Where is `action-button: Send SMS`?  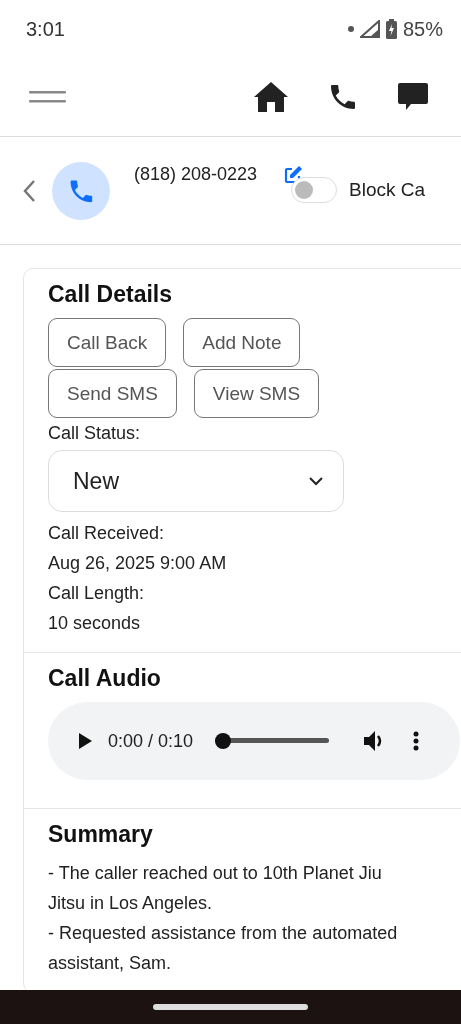 action-button: Send SMS is located at coordinates (112, 393).